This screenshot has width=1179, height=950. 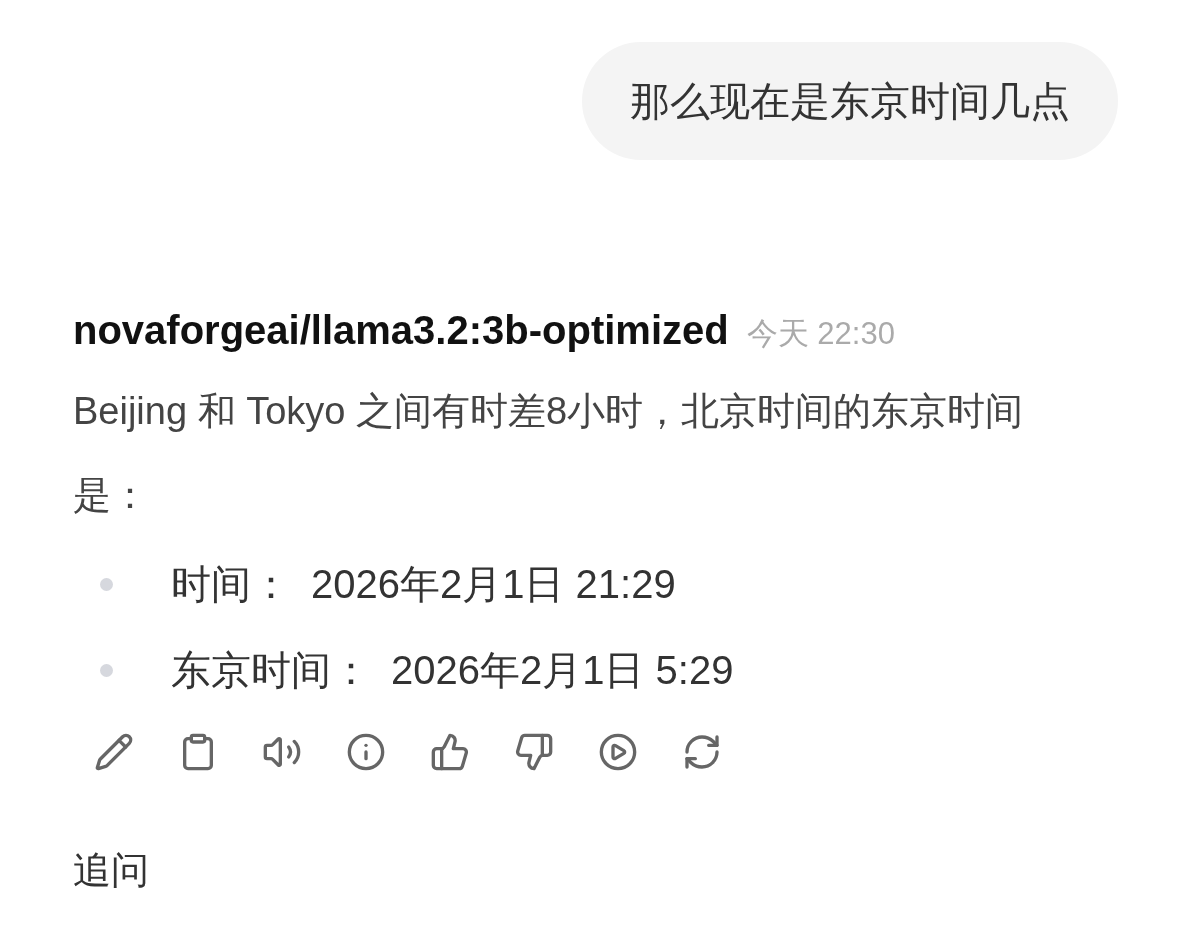 I want to click on reply-paragraph: Beijing 和 Tokyo 之间有时差8小时，北京时间的东京时间是：, so click(x=549, y=453).